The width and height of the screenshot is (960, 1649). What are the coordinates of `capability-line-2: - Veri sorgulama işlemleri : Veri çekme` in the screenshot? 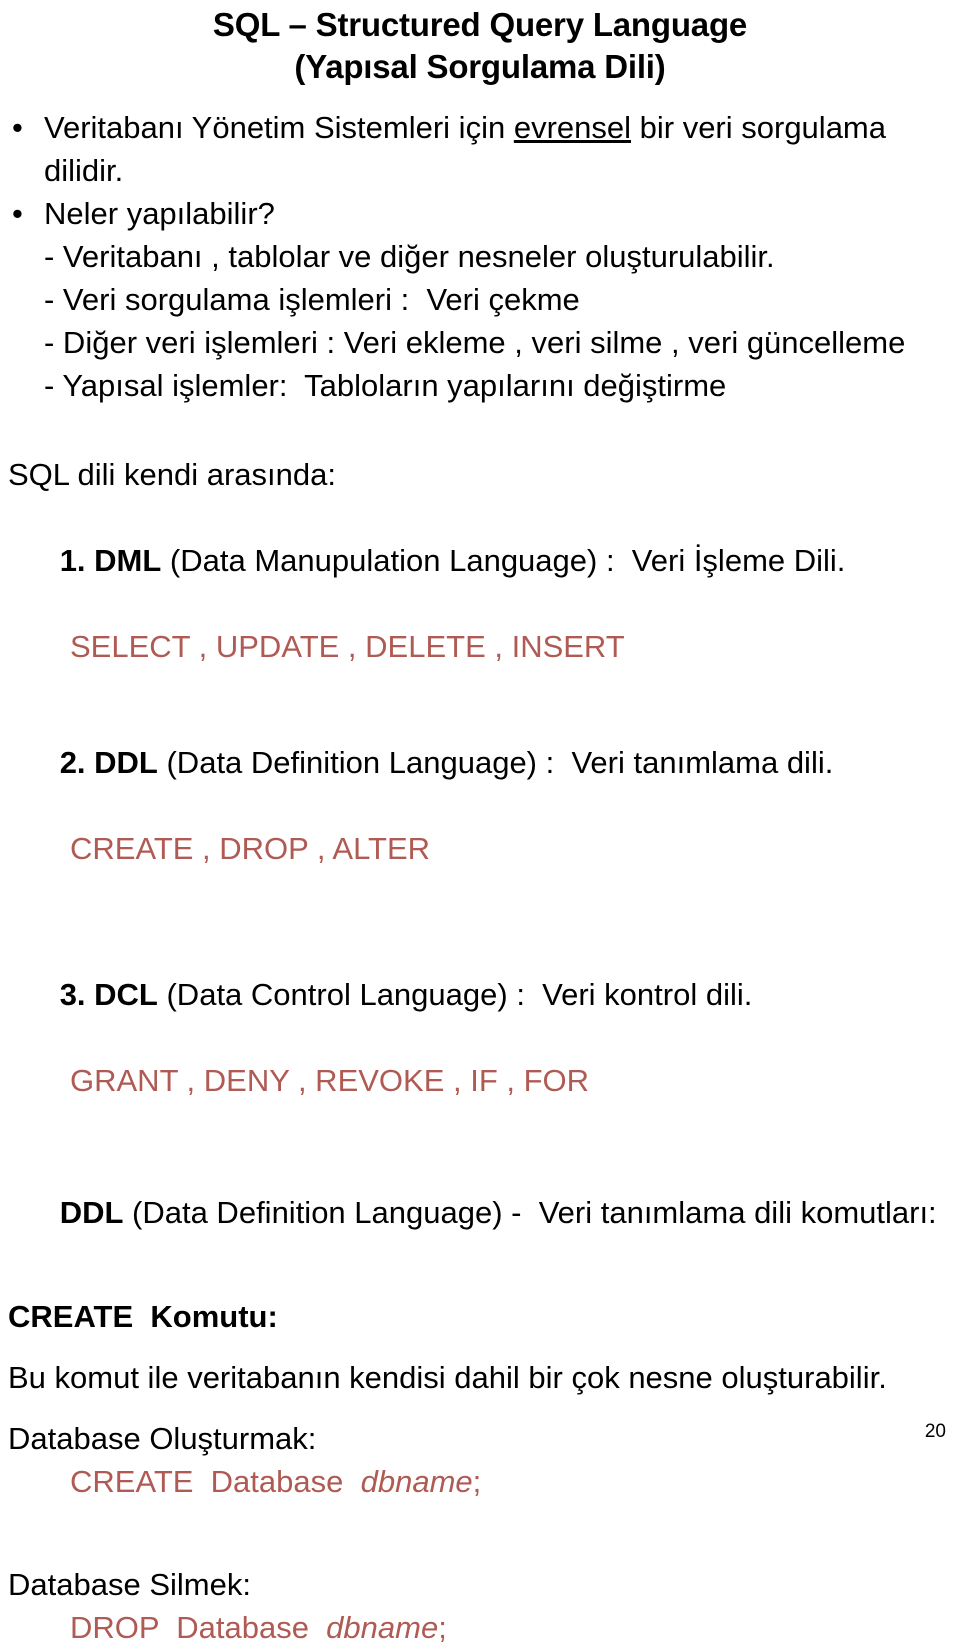 It's located at (312, 299).